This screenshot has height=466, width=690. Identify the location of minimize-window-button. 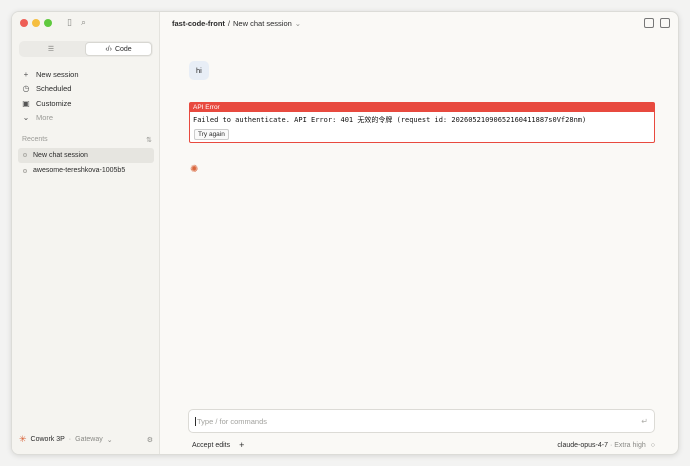
(36, 23).